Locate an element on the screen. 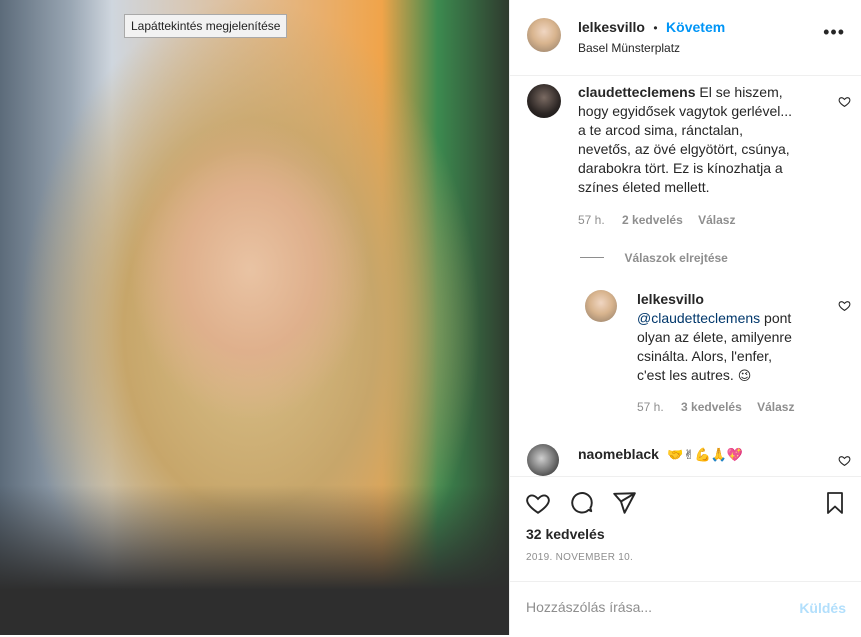  comment-line: nevetős, az övé elgyötört, csúnya, is located at coordinates (684, 149).